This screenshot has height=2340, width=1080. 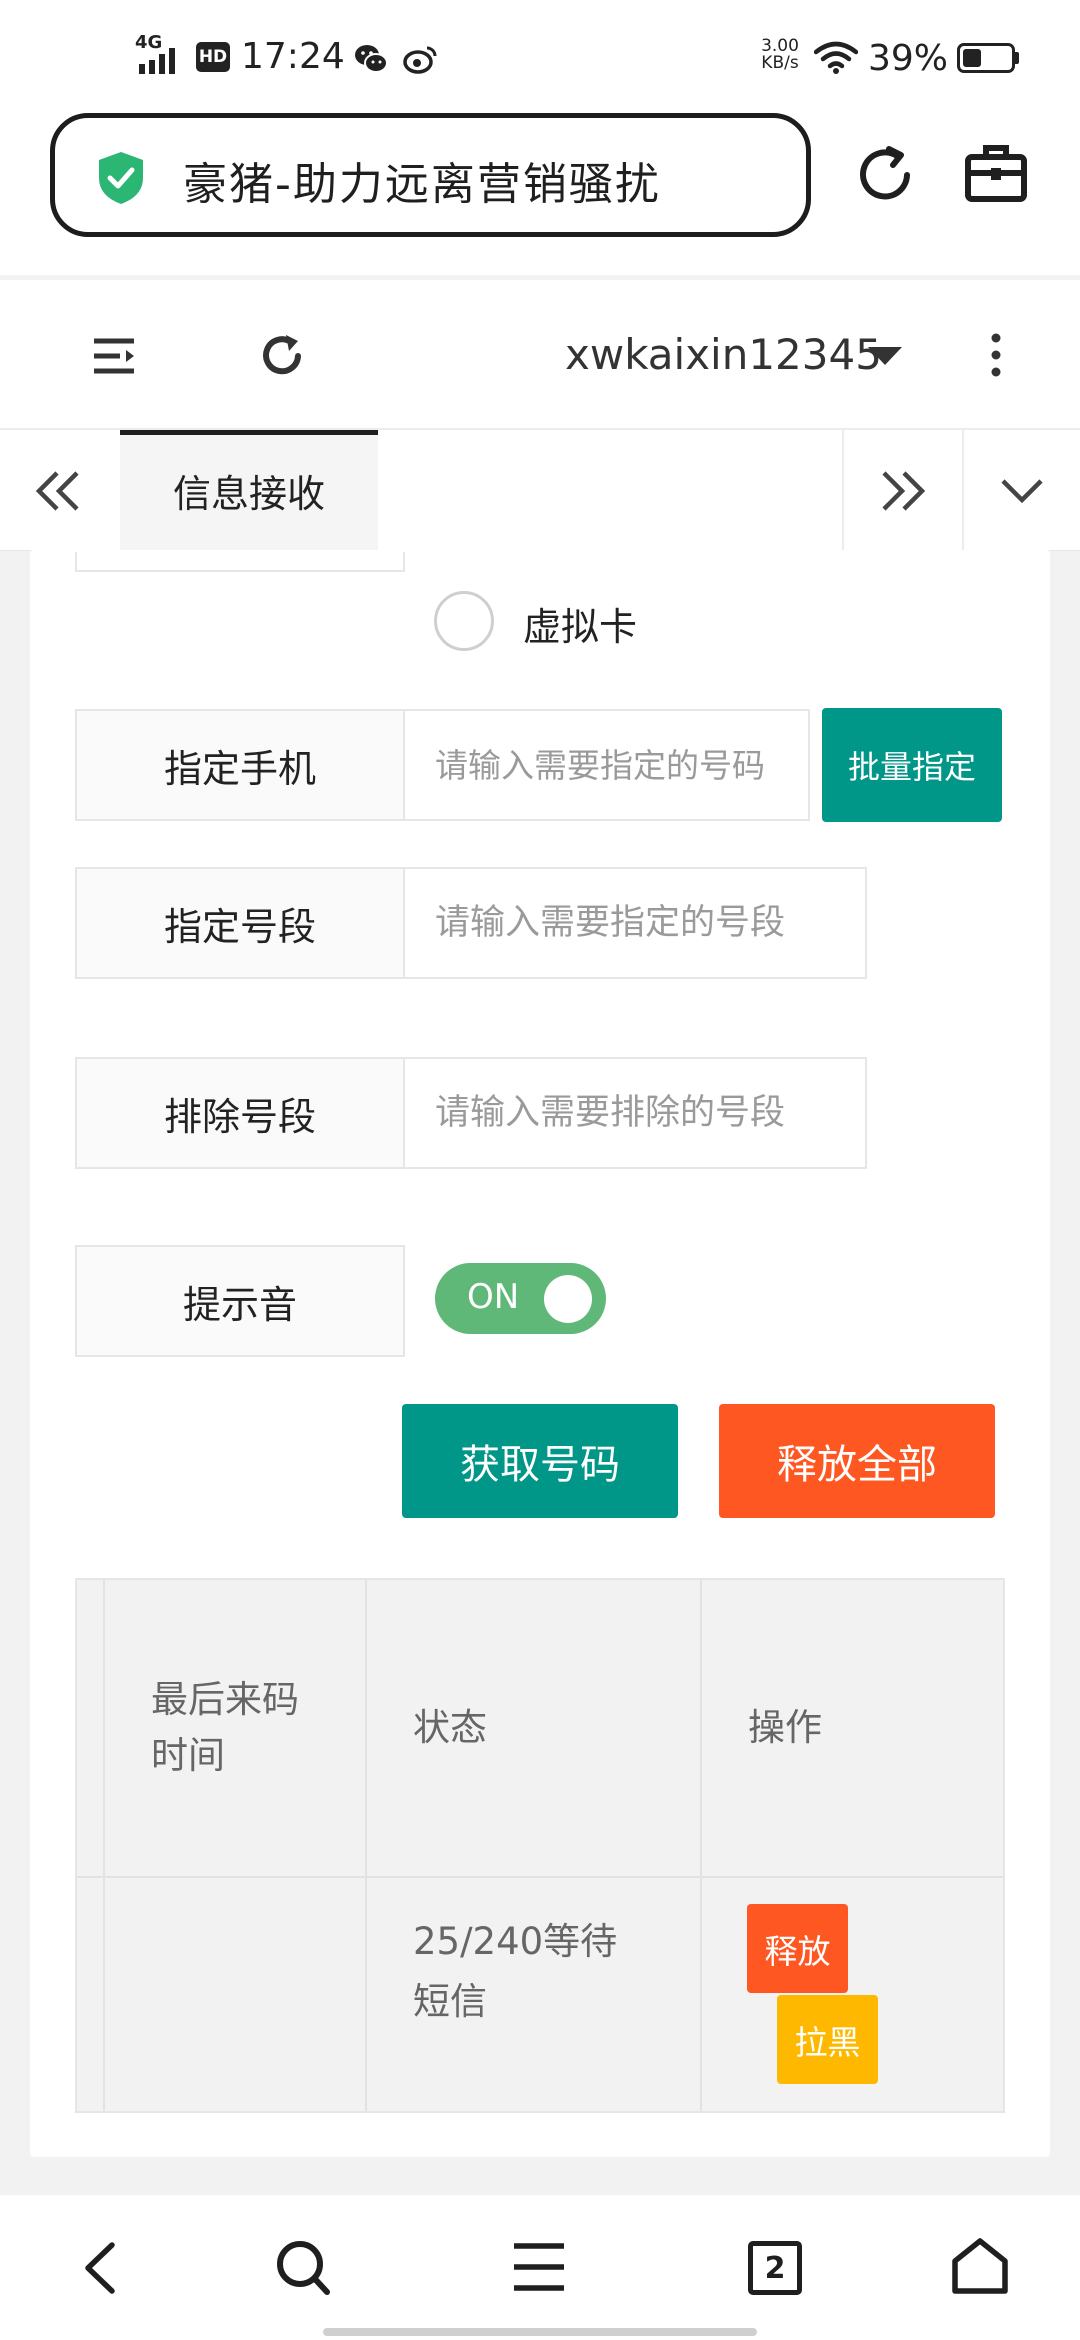 What do you see at coordinates (780, 63) in the screenshot?
I see `speed-unit: KB/s` at bounding box center [780, 63].